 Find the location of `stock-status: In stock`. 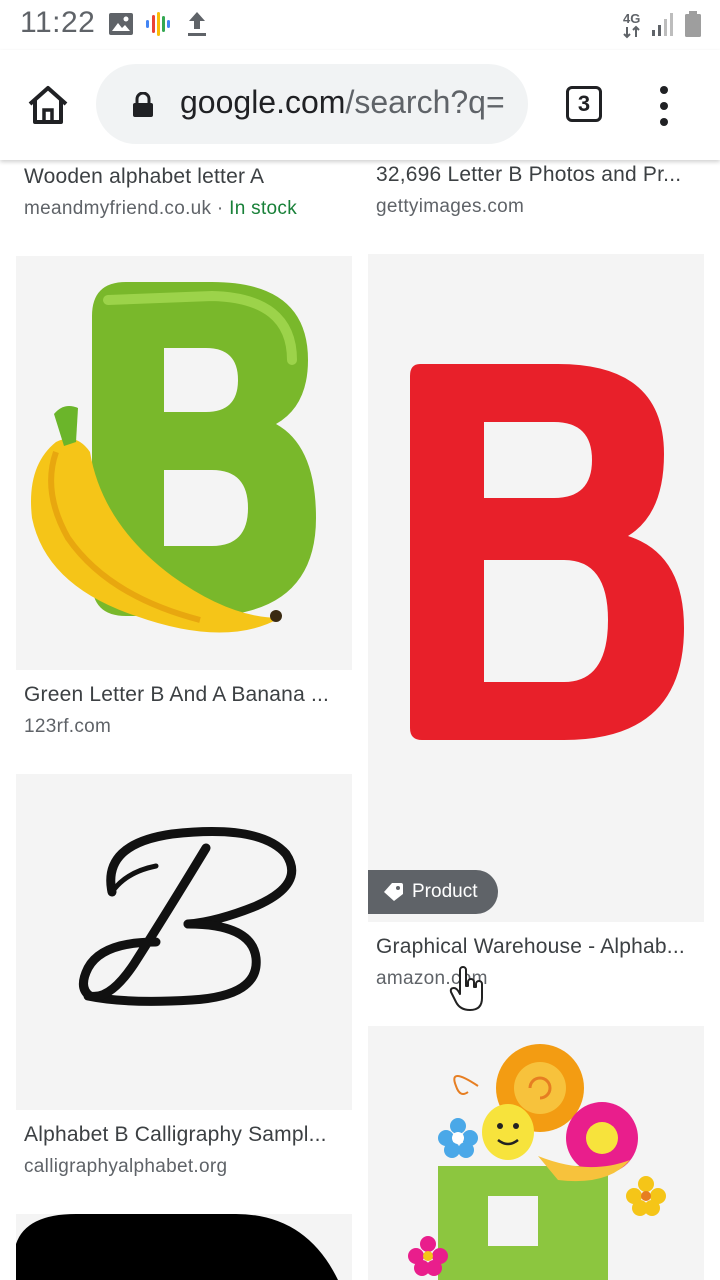

stock-status: In stock is located at coordinates (263, 208).